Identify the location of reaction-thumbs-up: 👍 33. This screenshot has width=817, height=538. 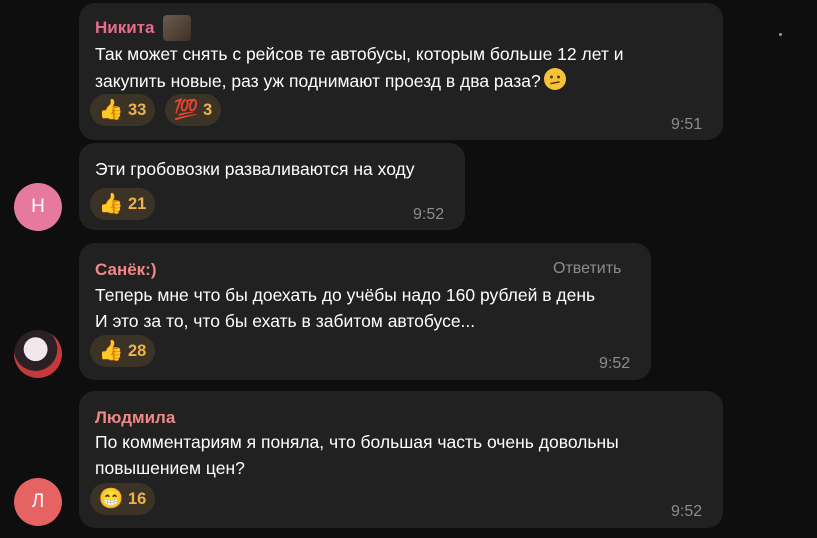
(123, 110).